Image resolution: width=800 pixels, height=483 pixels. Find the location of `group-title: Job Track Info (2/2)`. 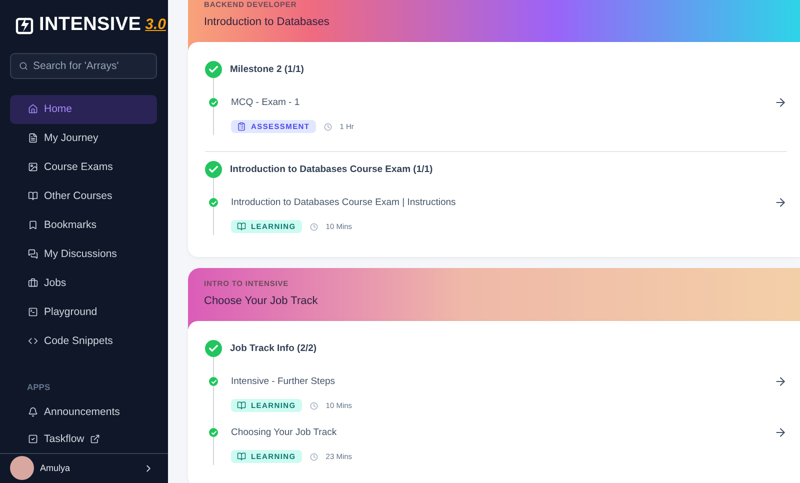

group-title: Job Track Info (2/2) is located at coordinates (273, 348).